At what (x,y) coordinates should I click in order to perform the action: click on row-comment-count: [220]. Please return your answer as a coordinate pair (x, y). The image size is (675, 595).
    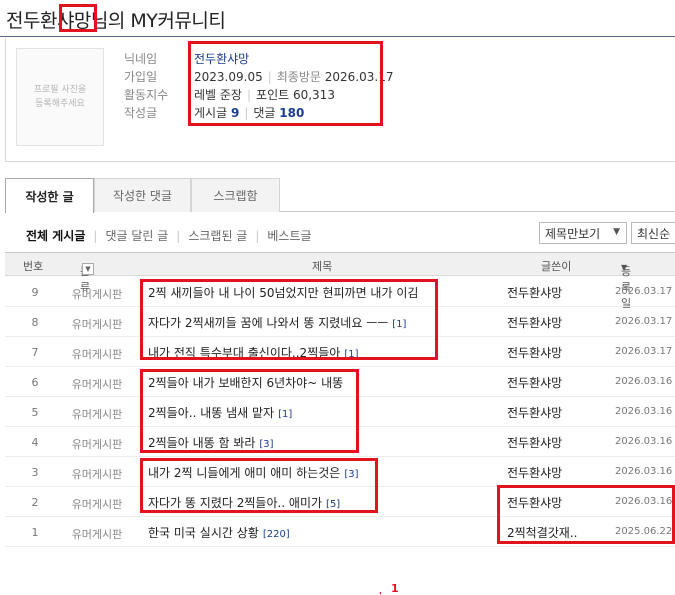
    Looking at the image, I should click on (276, 534).